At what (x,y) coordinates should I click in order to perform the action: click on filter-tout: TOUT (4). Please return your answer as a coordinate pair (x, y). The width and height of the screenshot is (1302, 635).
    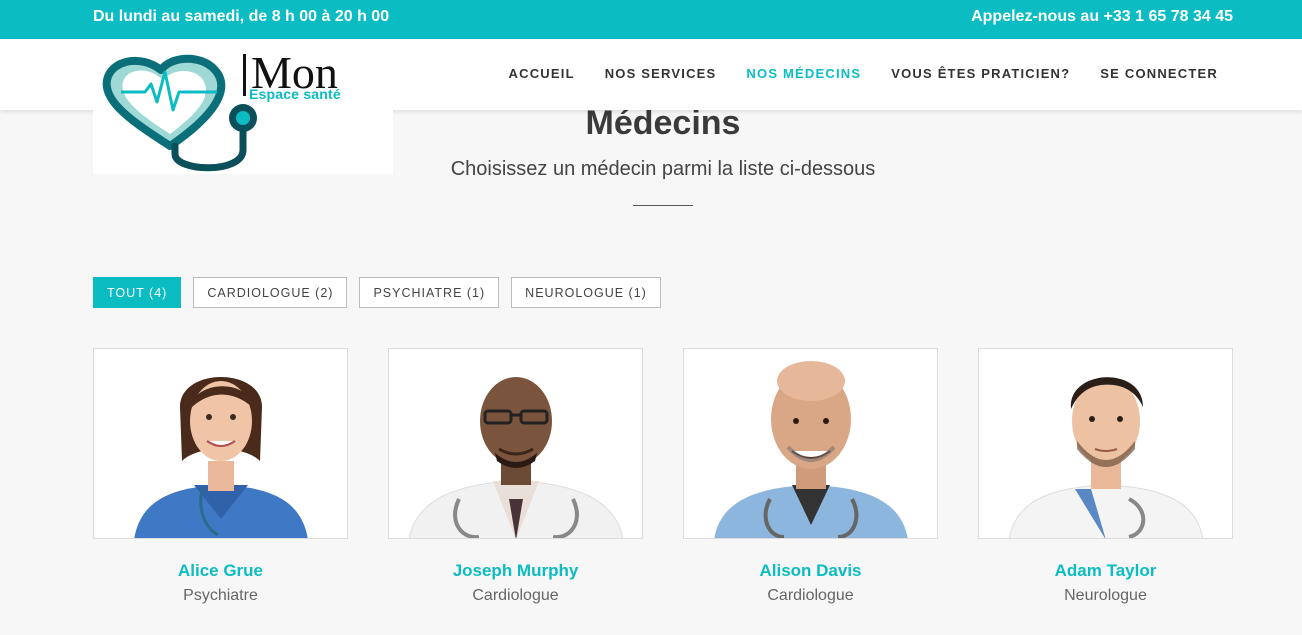
    Looking at the image, I should click on (137, 292).